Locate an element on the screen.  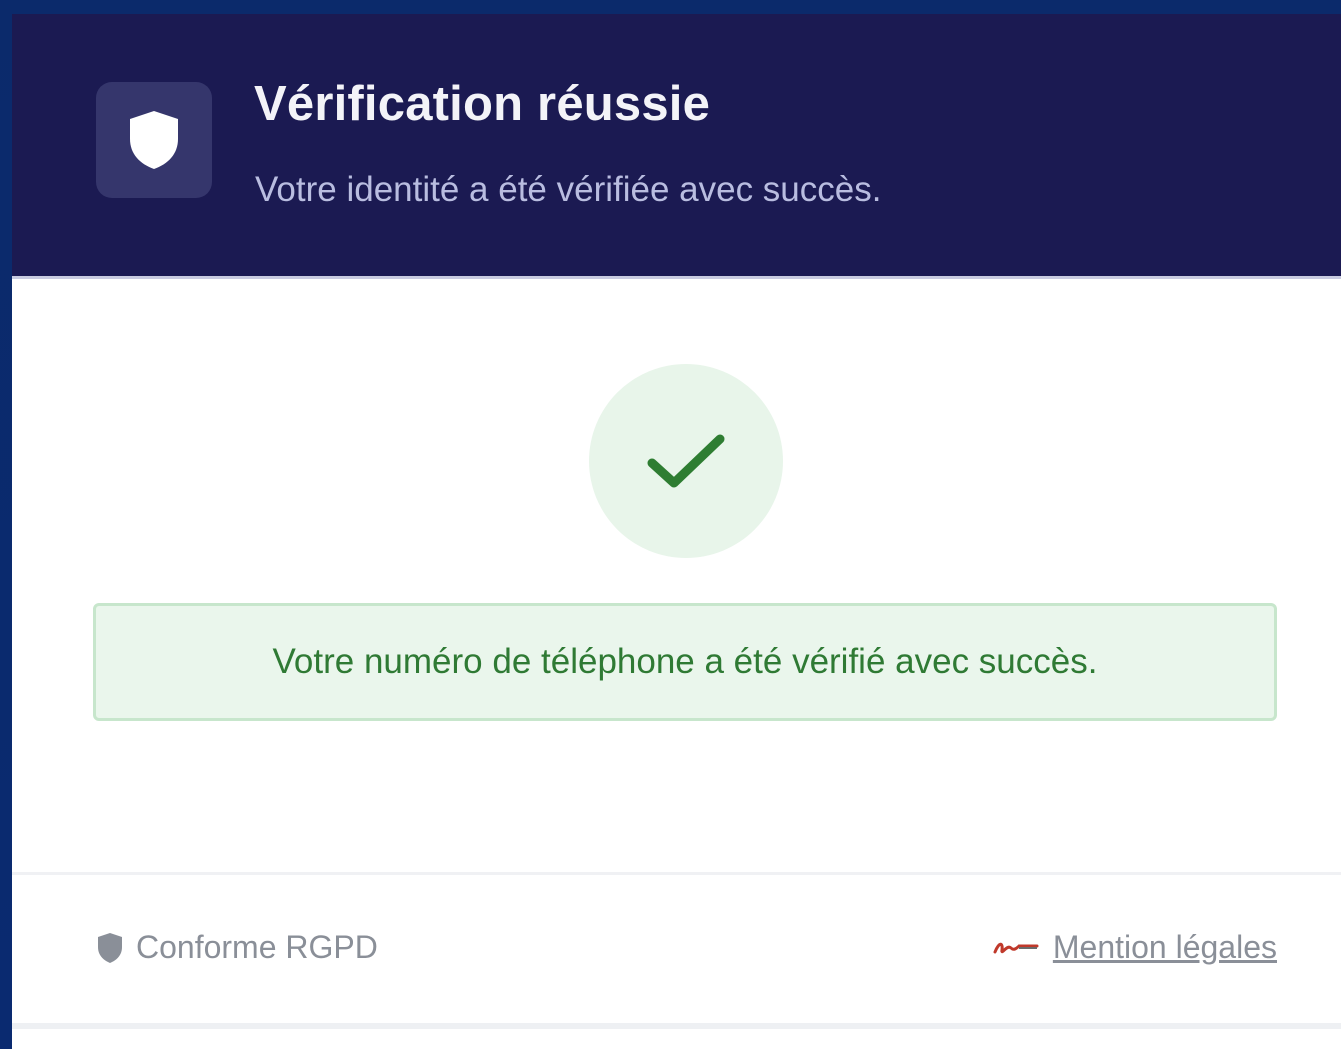
signature-icon is located at coordinates (1016, 947).